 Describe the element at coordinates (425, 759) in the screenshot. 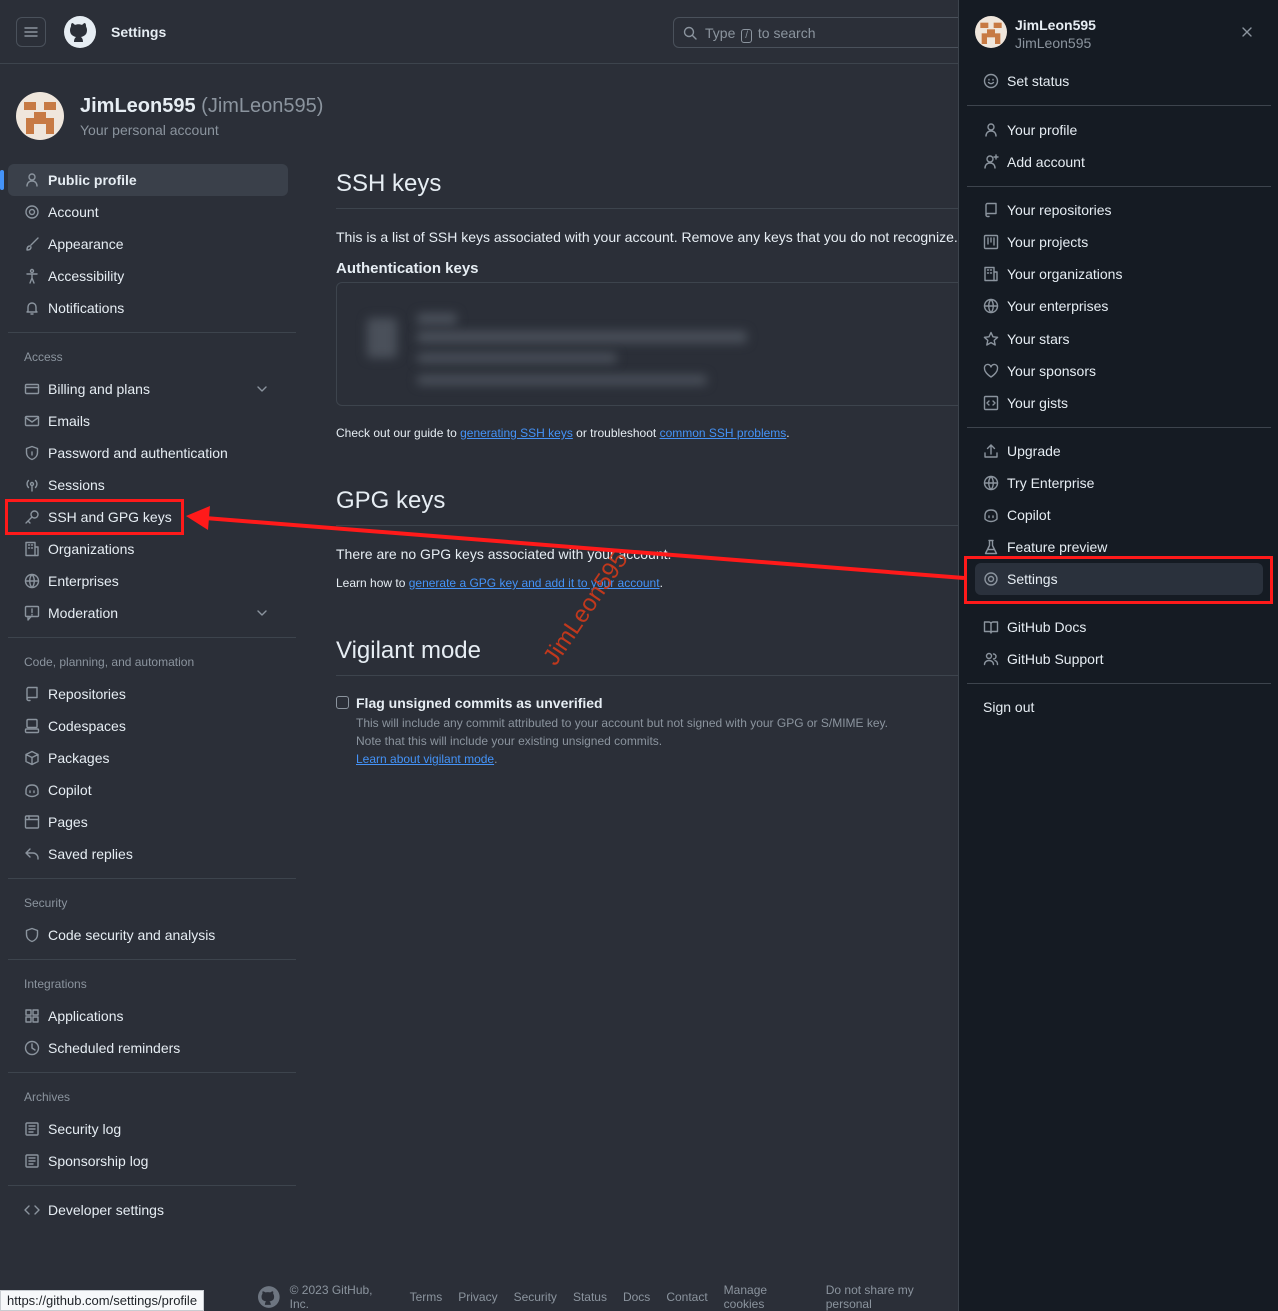

I see `learn-vigilant-mode-link: Learn about vigilant mode` at that location.